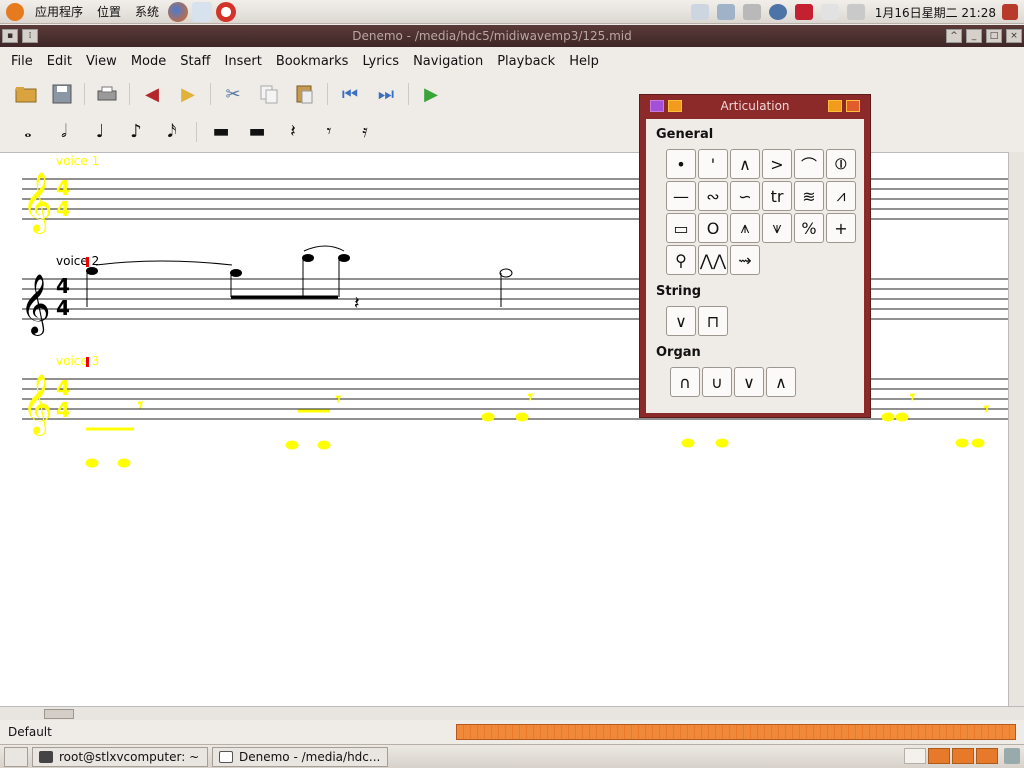  I want to click on logout-icon, so click(1010, 12).